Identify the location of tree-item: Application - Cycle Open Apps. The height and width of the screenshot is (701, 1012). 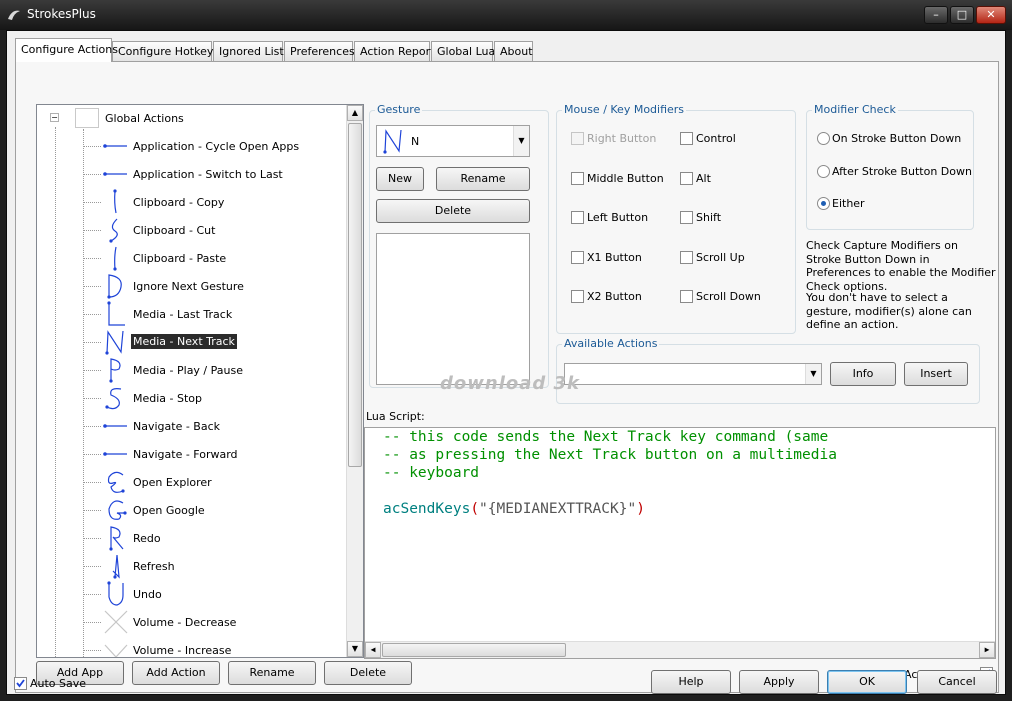
(187, 146).